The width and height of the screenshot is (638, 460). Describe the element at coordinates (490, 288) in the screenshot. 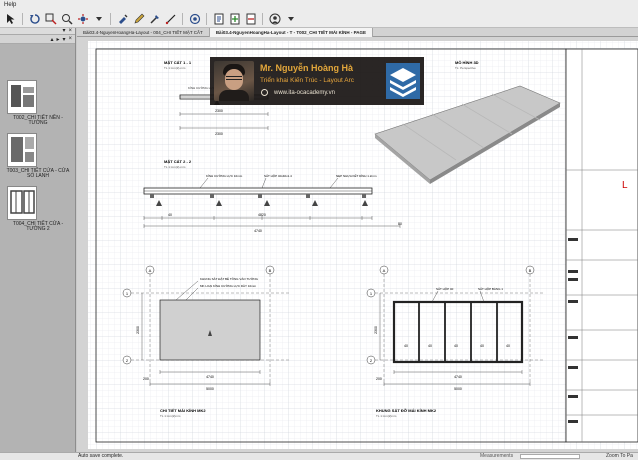

I see `plan-note: SẮT HỘP BẢNG 1` at that location.